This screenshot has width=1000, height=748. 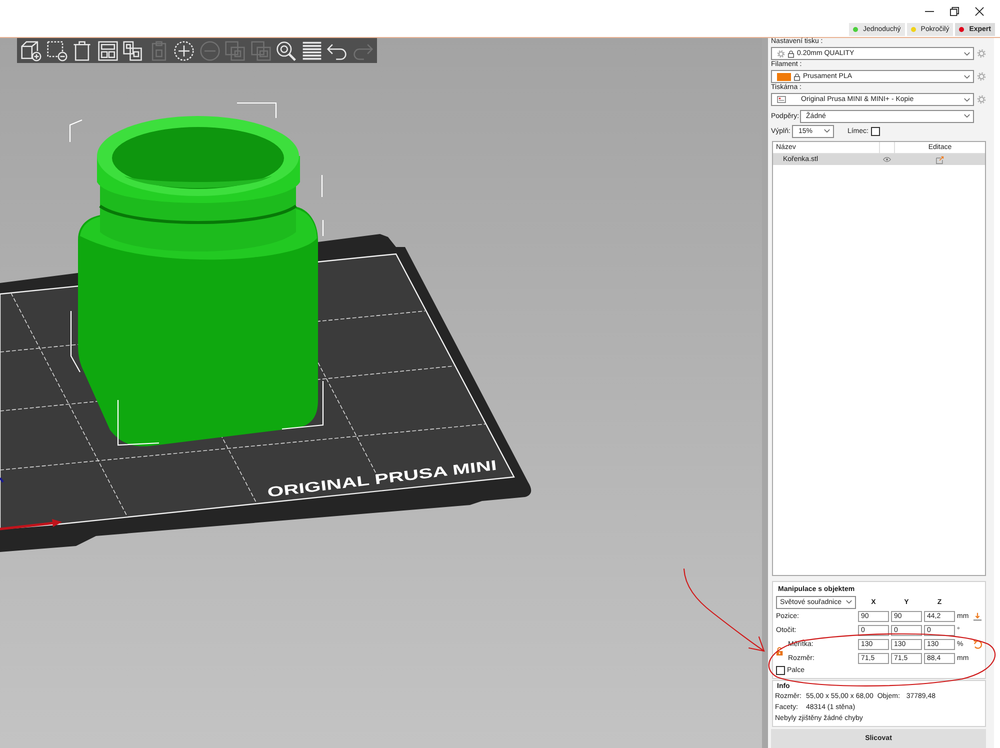 What do you see at coordinates (107, 51) in the screenshot?
I see `layout-icon` at bounding box center [107, 51].